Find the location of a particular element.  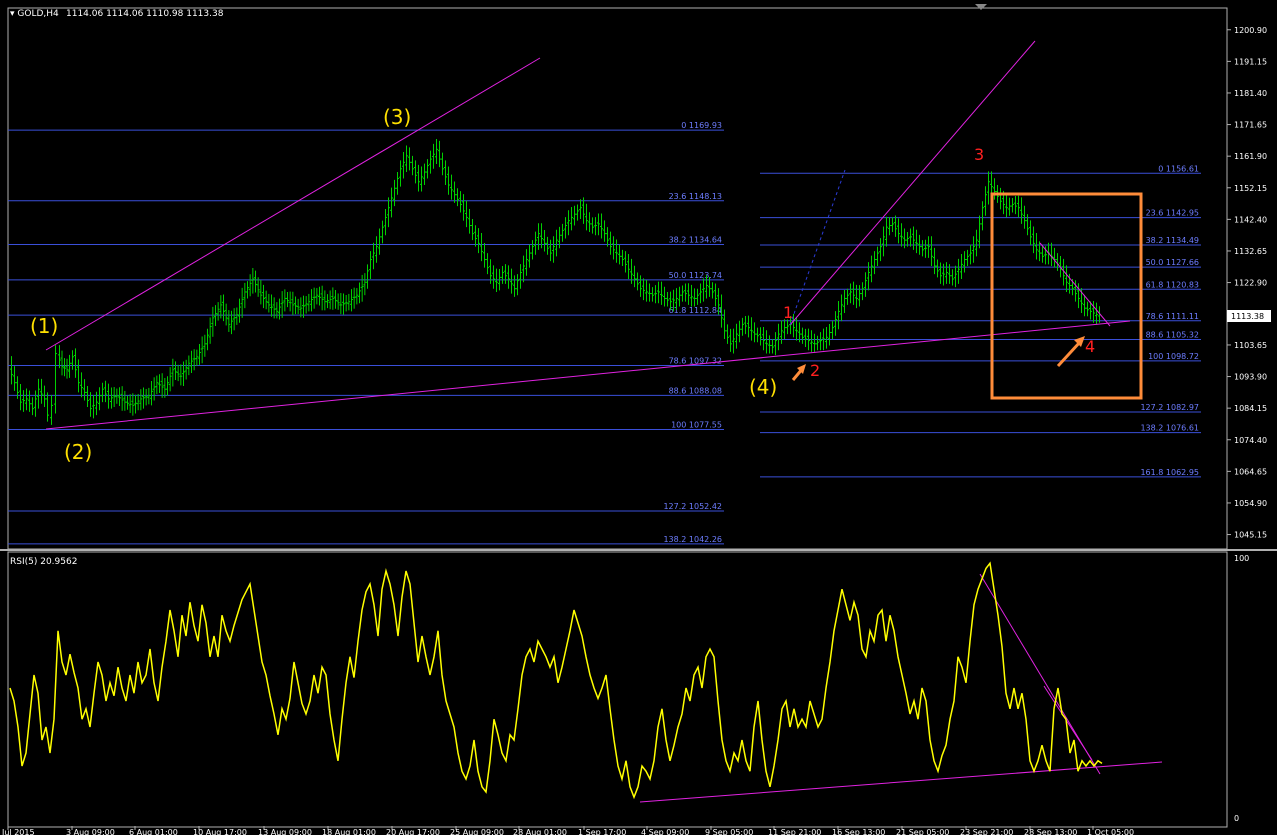

wave-label: 1 is located at coordinates (788, 312).